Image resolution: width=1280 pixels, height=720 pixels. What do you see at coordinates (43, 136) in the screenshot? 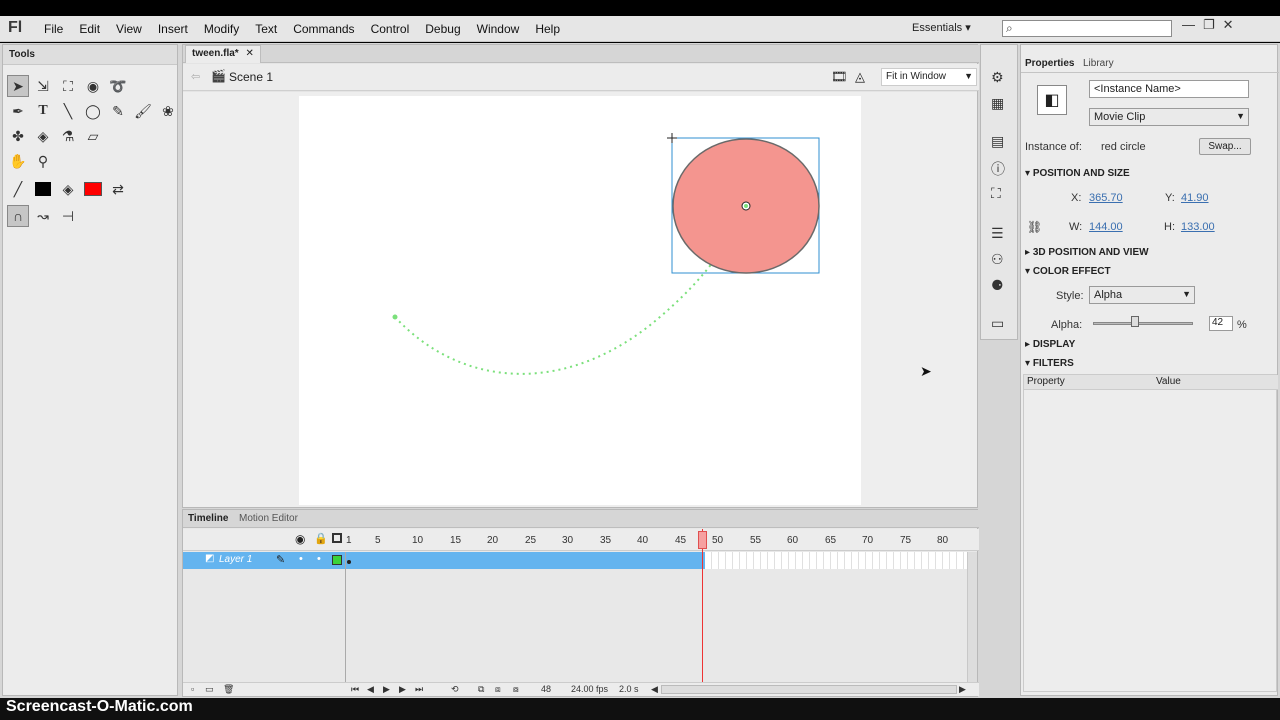
I see `paint-bucket-icon: ◈` at bounding box center [43, 136].